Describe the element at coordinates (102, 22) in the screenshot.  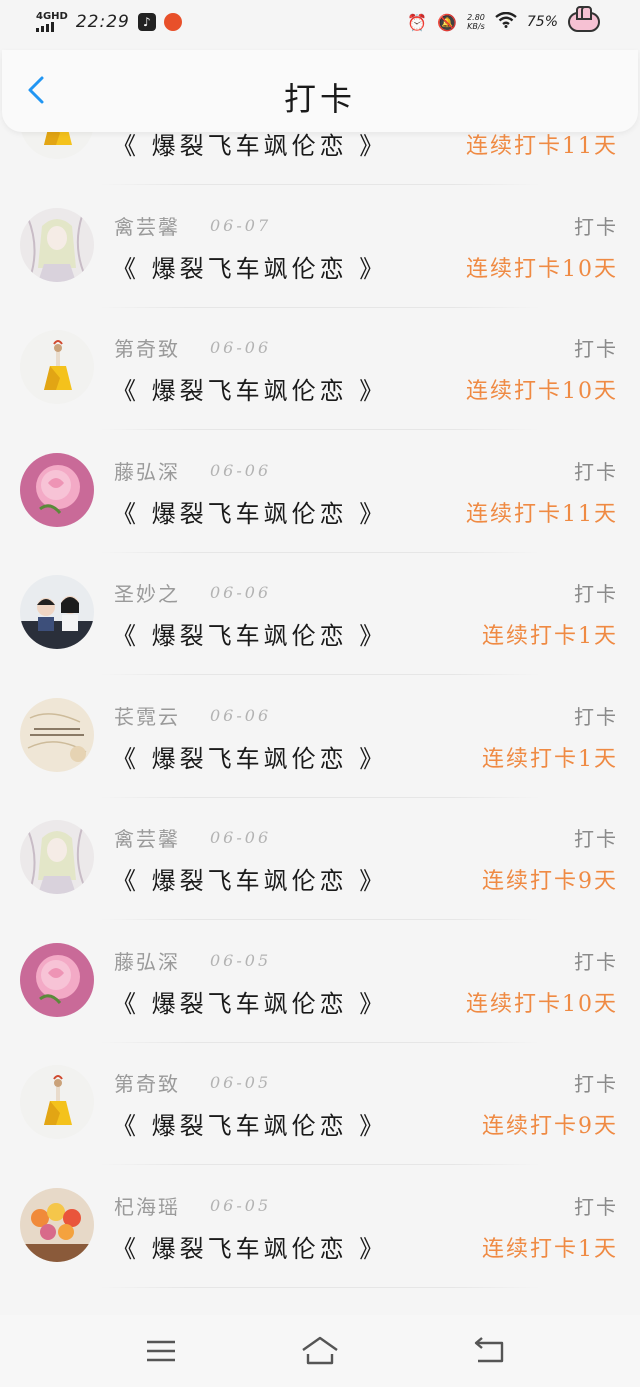
I see `clock: 22:29` at that location.